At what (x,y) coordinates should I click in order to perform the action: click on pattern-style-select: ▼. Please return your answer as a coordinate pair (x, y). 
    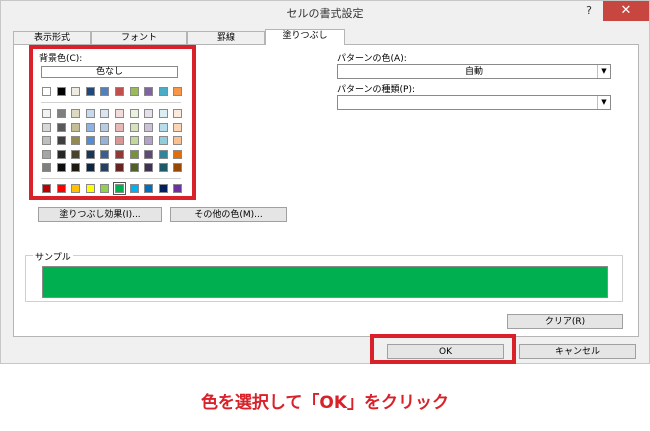
    Looking at the image, I should click on (474, 102).